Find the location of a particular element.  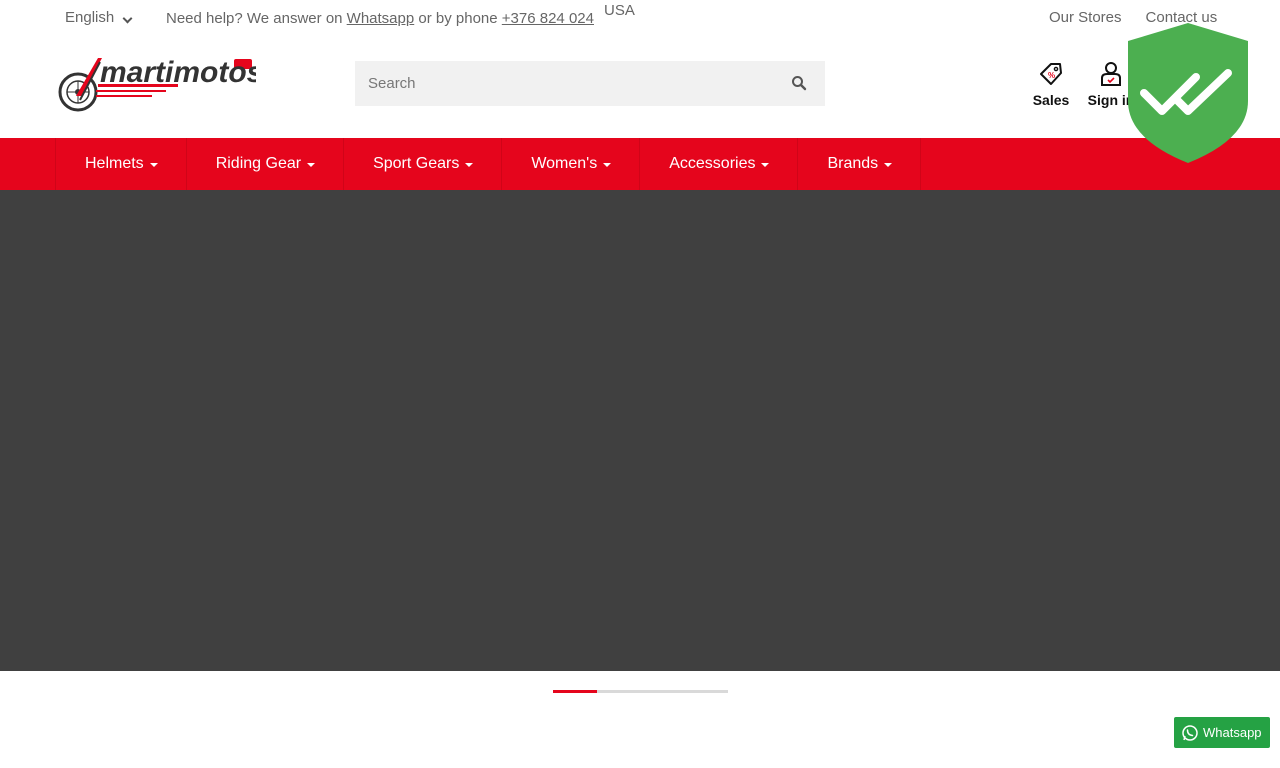

region-selector: USA is located at coordinates (619, 10).